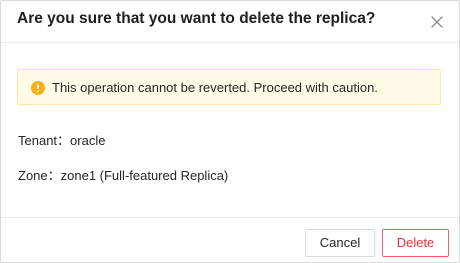 This screenshot has width=460, height=263. I want to click on zone-field: Zone：zone1 (Full-featured Replica), so click(123, 175).